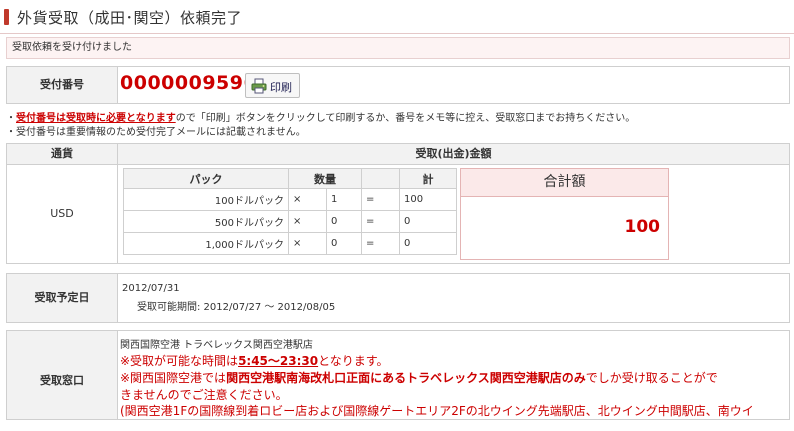  What do you see at coordinates (62, 375) in the screenshot?
I see `window-label: 受取窓口` at bounding box center [62, 375].